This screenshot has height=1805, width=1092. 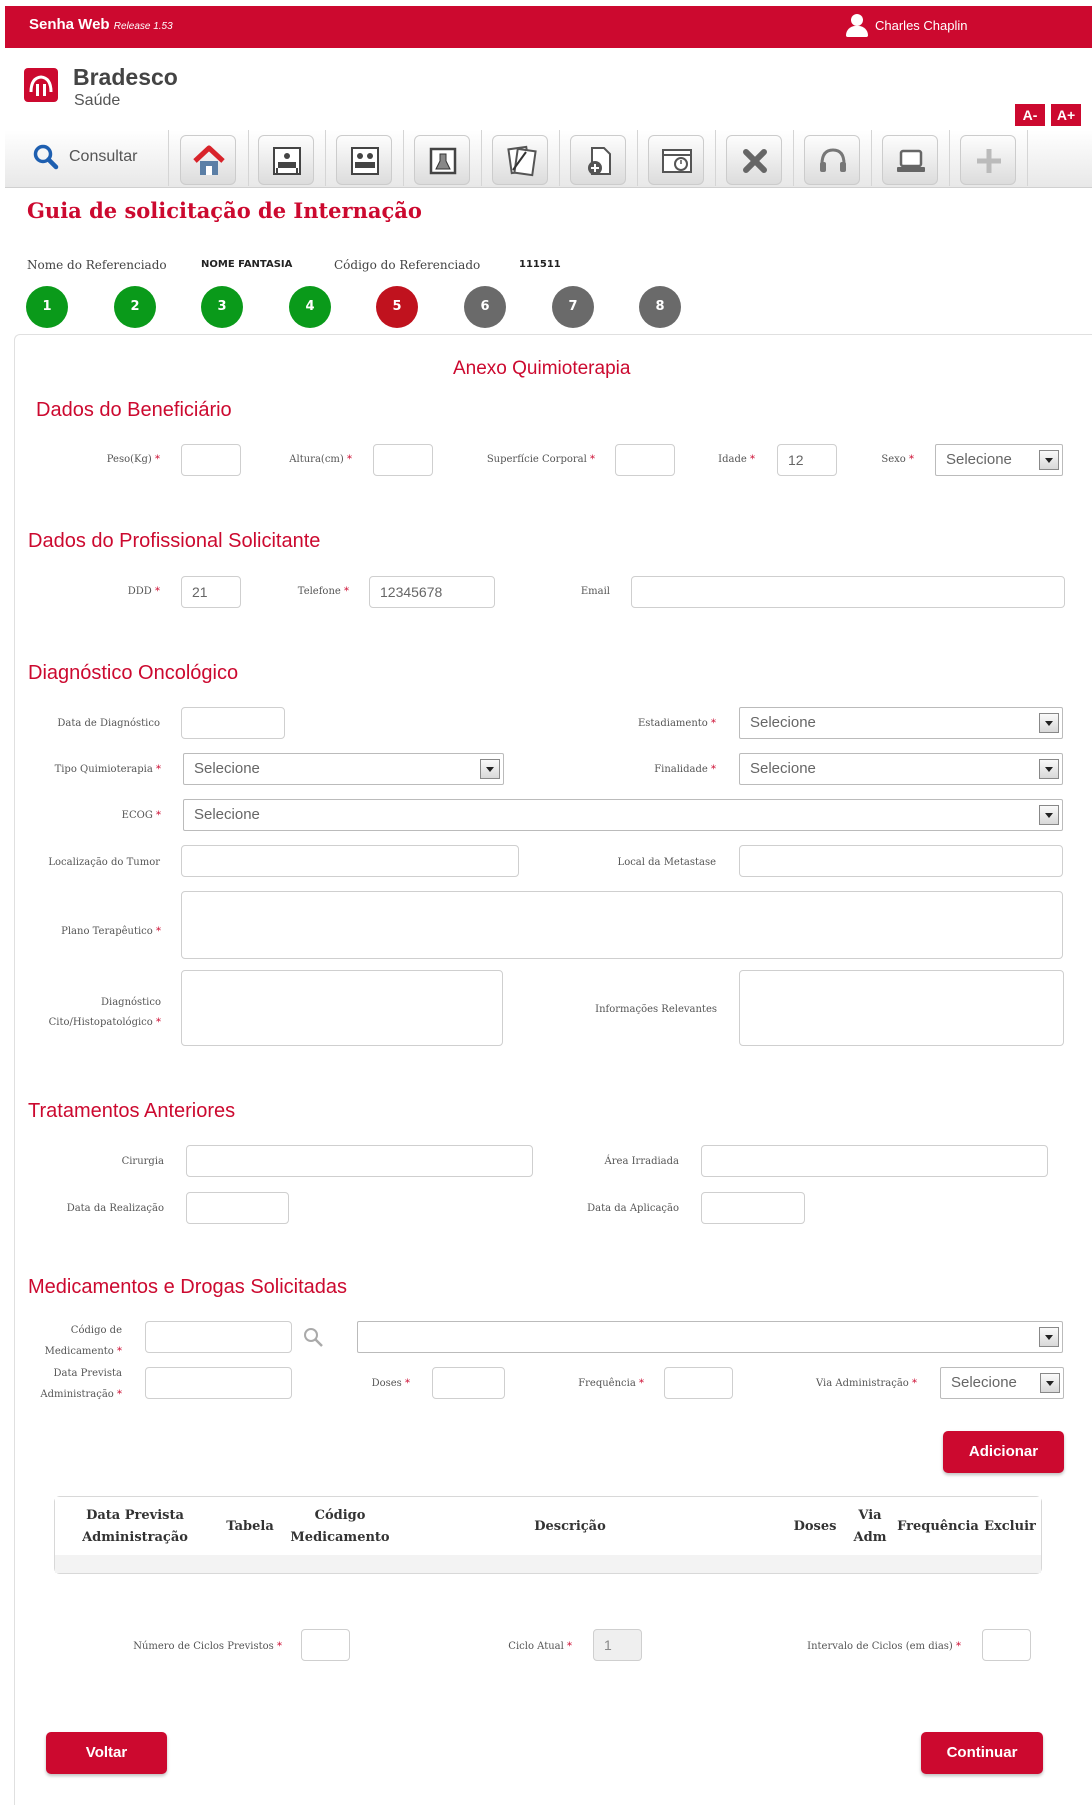 What do you see at coordinates (325, 1645) in the screenshot?
I see `ciclos-previstos-input` at bounding box center [325, 1645].